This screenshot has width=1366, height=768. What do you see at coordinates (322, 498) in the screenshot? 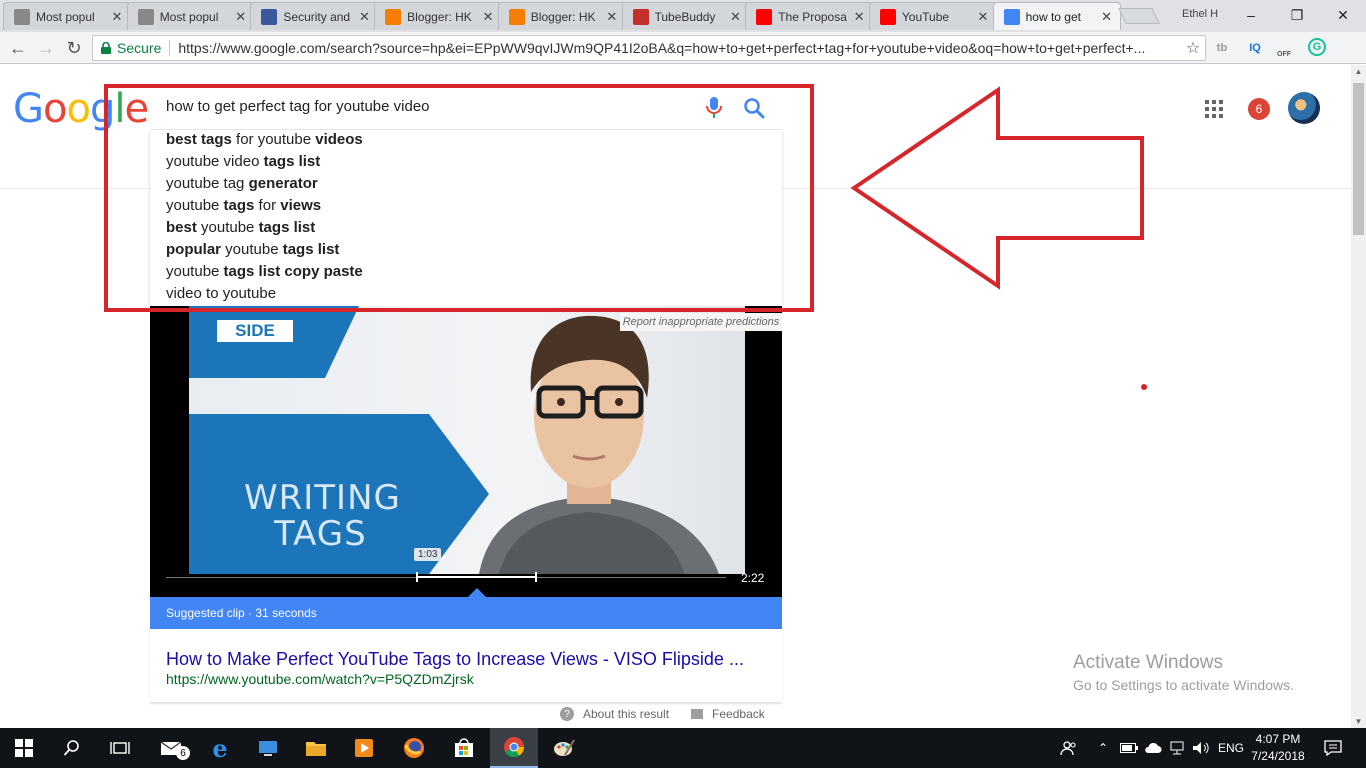
I see `video-title-line1: WRITING` at bounding box center [322, 498].